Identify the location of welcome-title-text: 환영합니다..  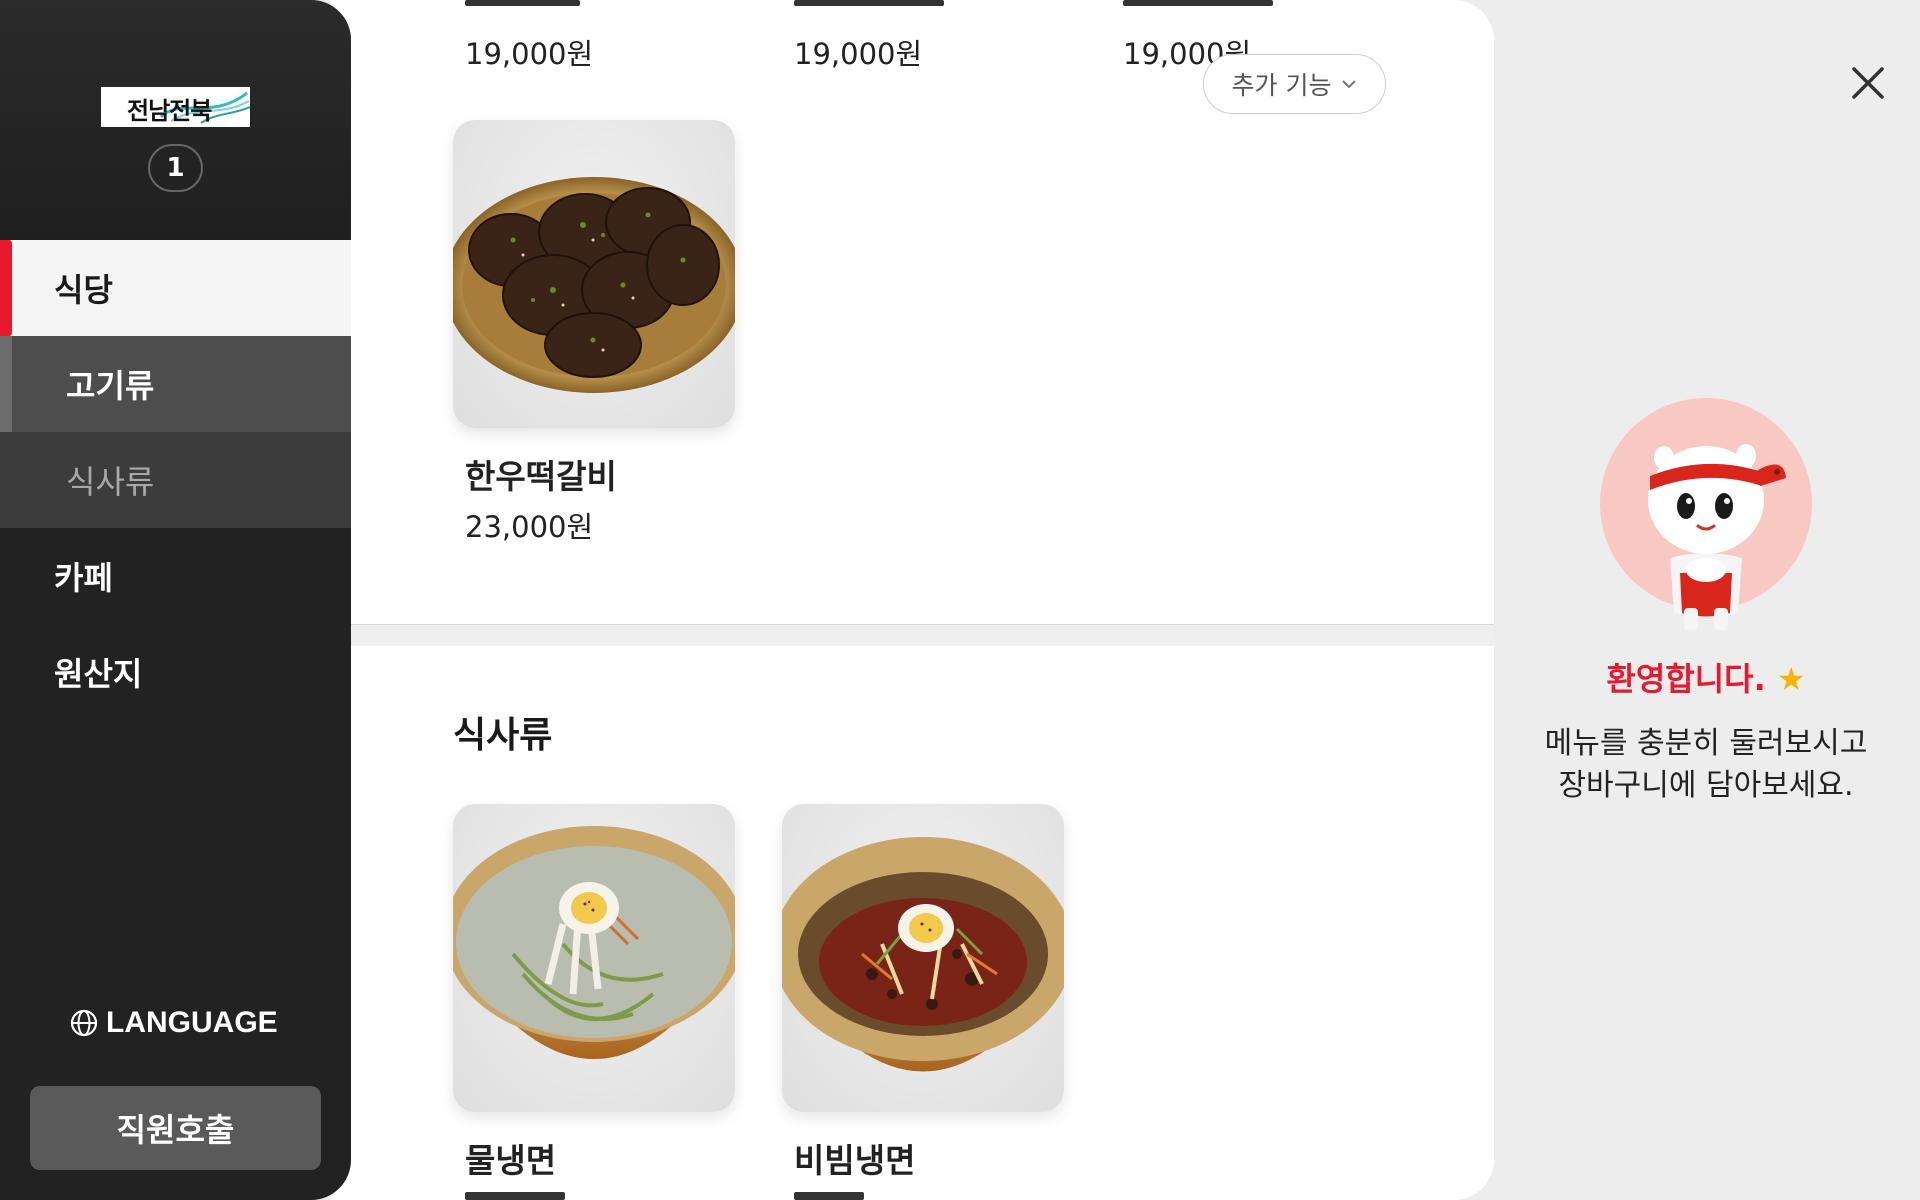
(1686, 679).